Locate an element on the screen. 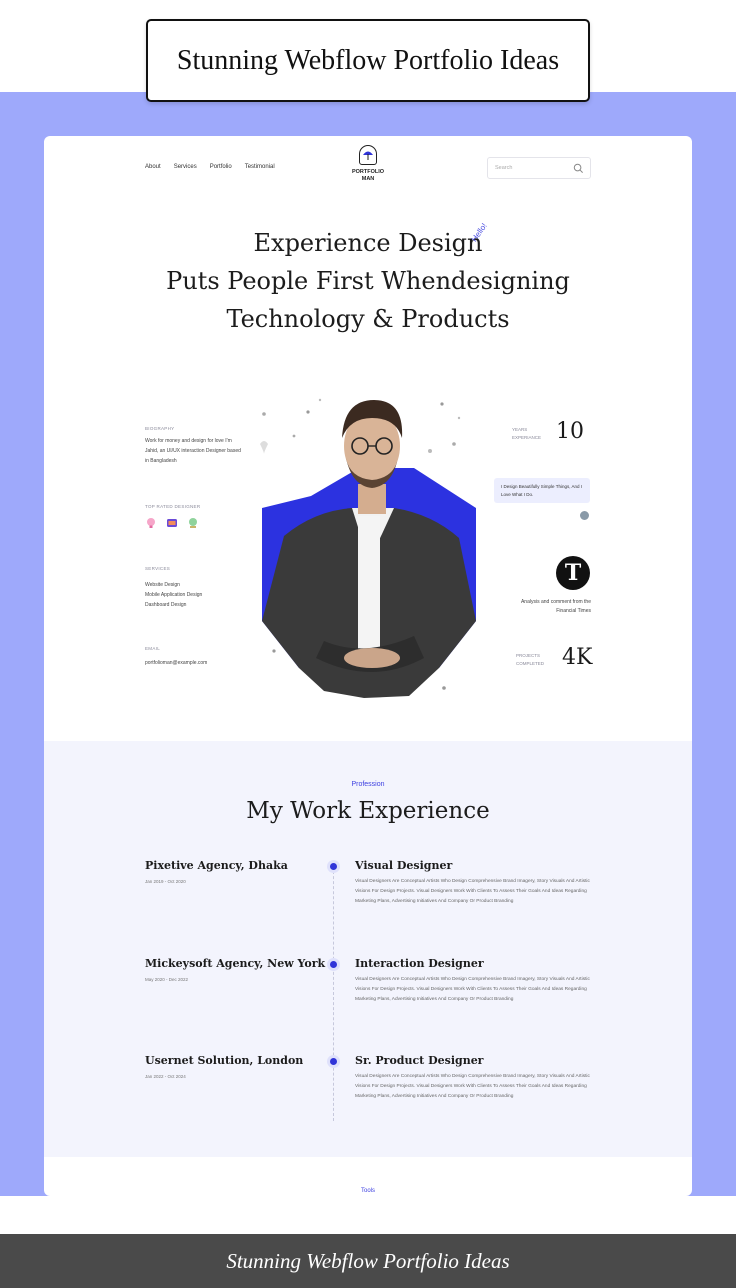 The height and width of the screenshot is (1288, 736). nyt-logo-icon: T is located at coordinates (573, 573).